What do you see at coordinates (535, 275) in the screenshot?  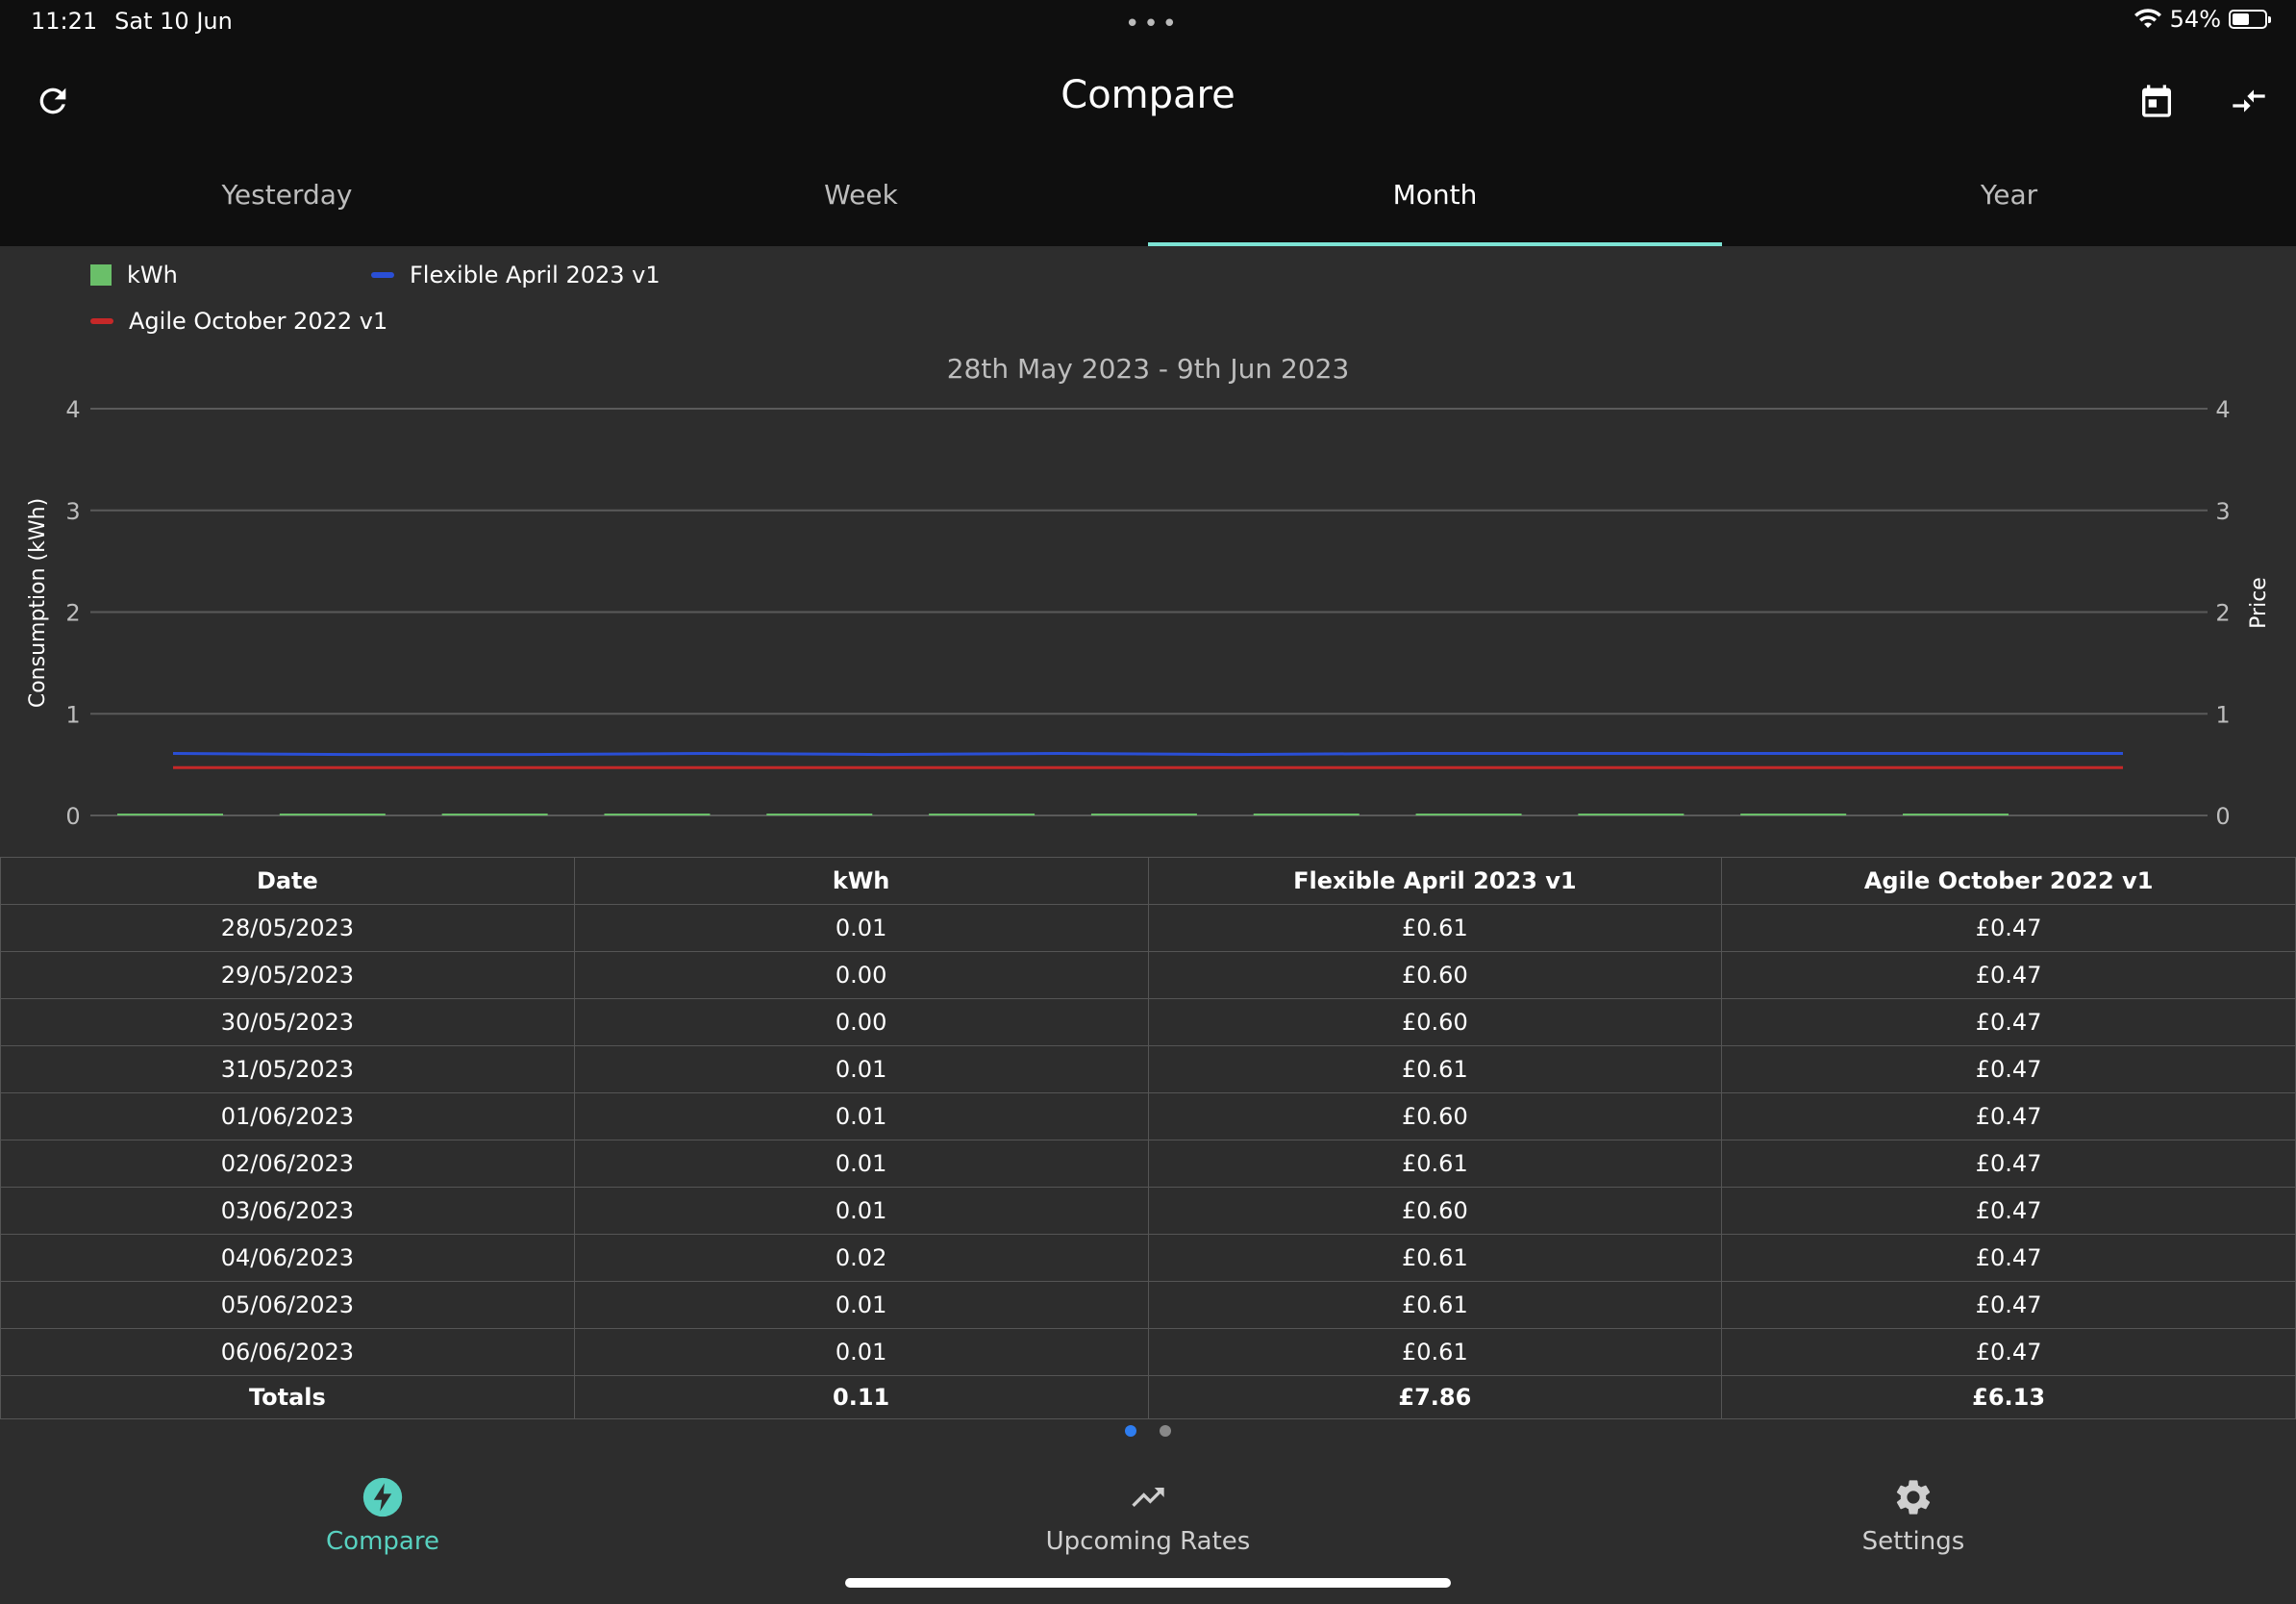 I see `legend-label: Flexible April 2023 v1` at bounding box center [535, 275].